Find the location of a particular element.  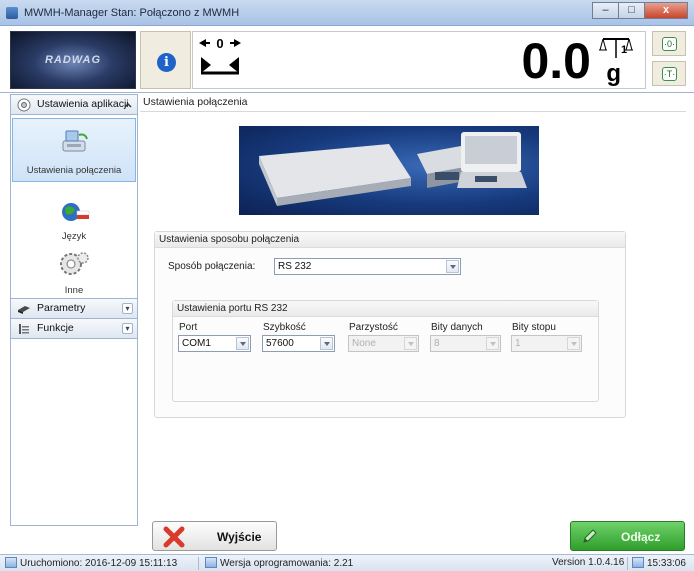

scales-banner-image is located at coordinates (389, 170).